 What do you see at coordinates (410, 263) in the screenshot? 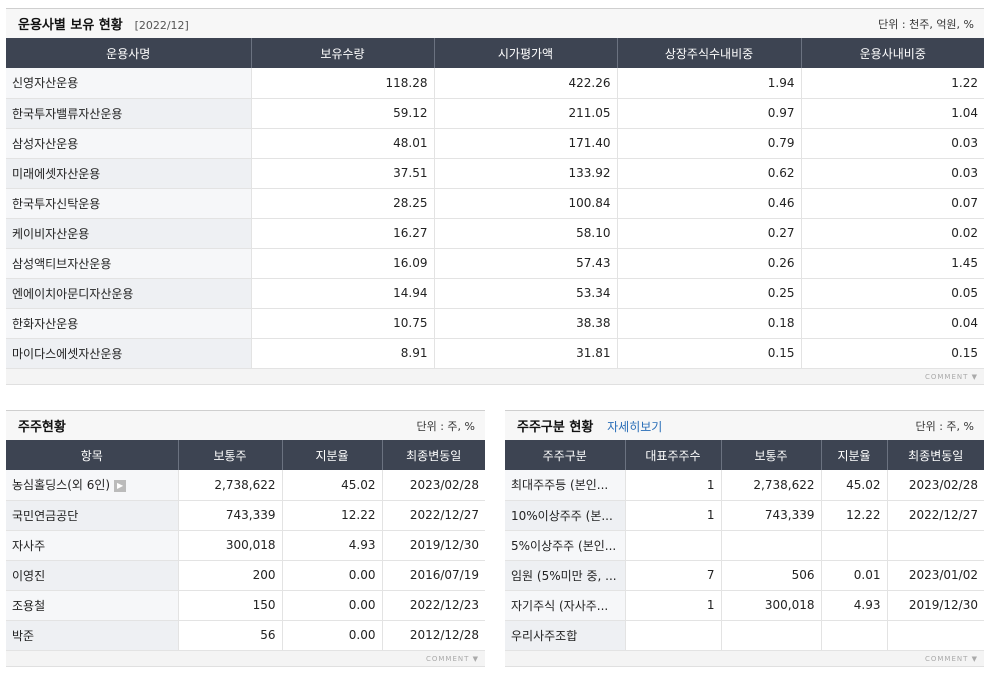
I see `cell-text: 16.09` at bounding box center [410, 263].